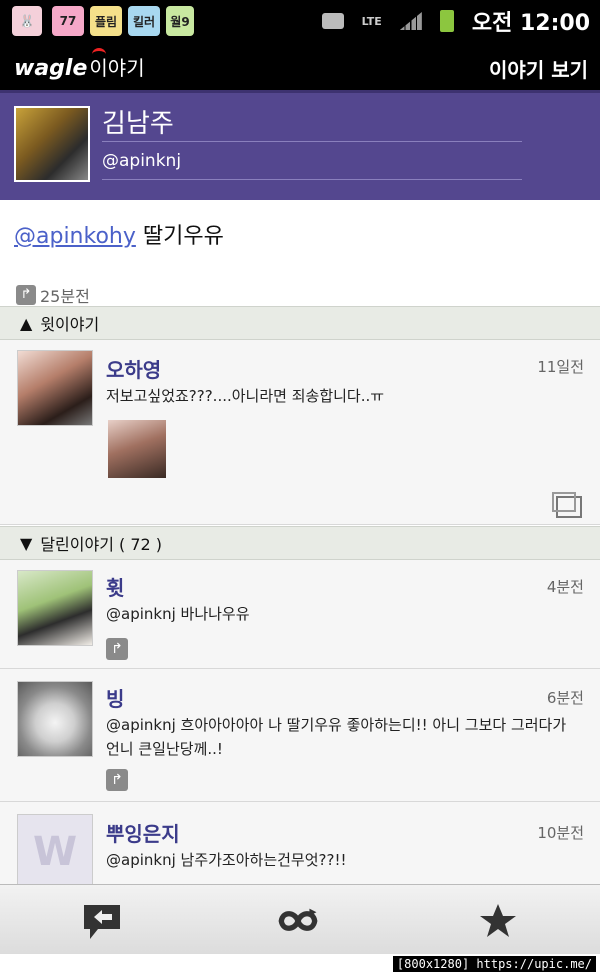  Describe the element at coordinates (226, 860) in the screenshot. I see `reply-text: @apinknj 남주가조아하는건무엇??!!` at that location.